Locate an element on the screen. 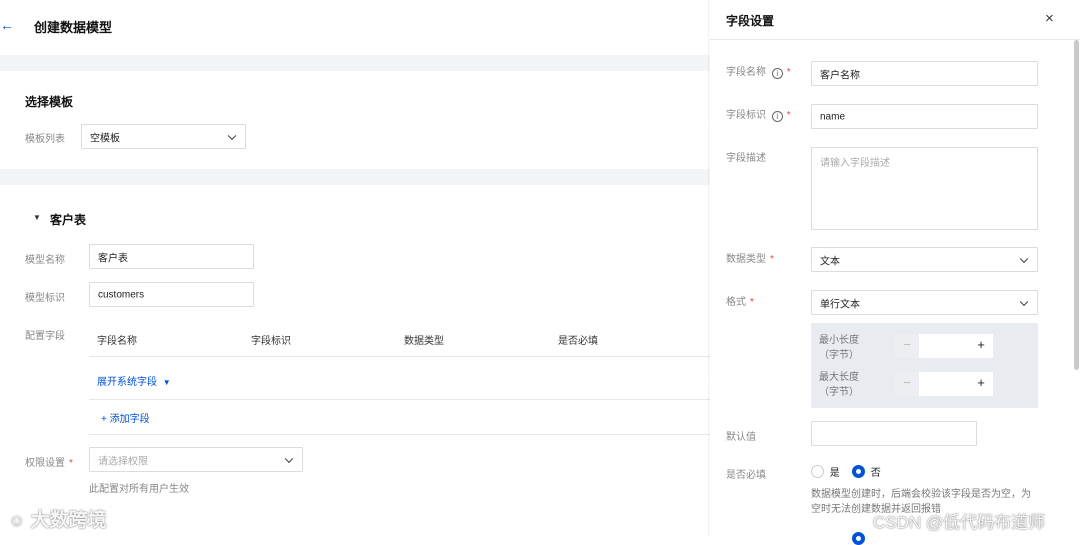  permission-label-text: 权限设置 is located at coordinates (45, 463).